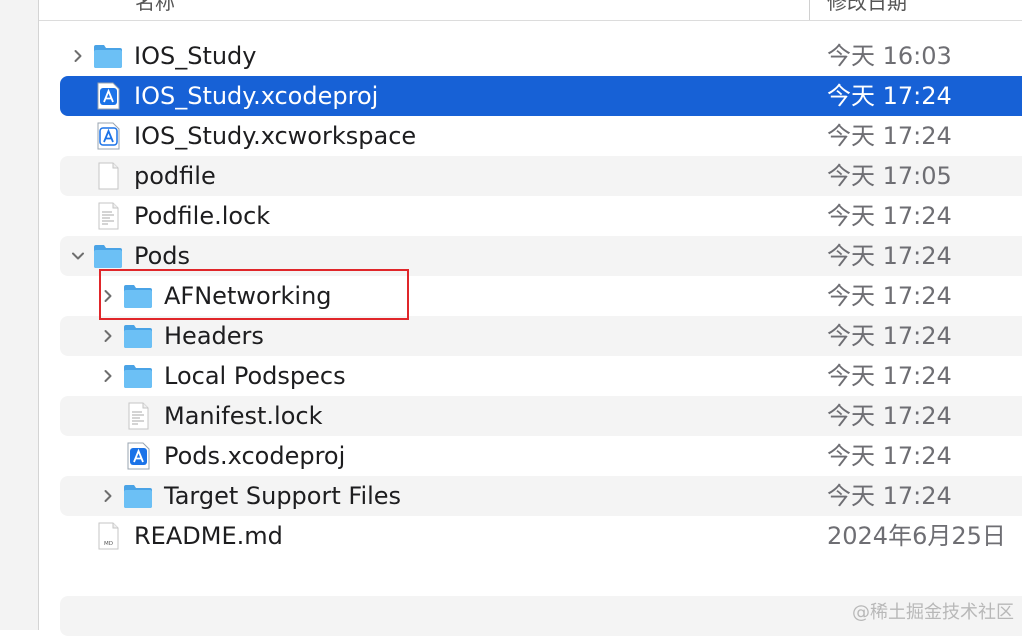  What do you see at coordinates (108, 136) in the screenshot?
I see `xcode-workspace-icon` at bounding box center [108, 136].